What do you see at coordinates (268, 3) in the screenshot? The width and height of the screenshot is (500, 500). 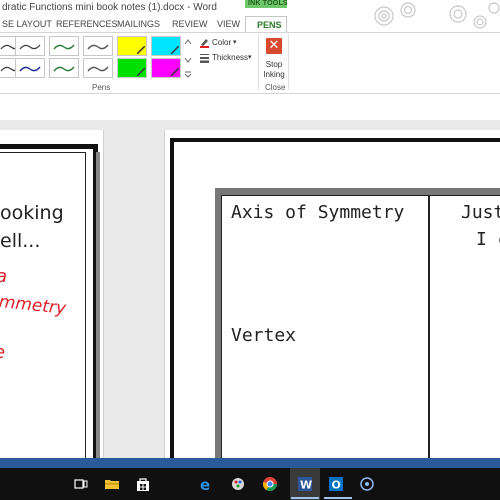 I see `ink-tools-label: INK TOOLS` at bounding box center [268, 3].